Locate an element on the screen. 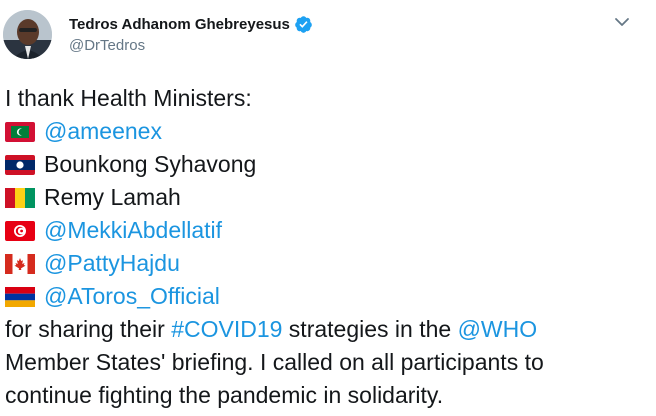 This screenshot has width=656, height=416. minister-mention: @AToros_Official is located at coordinates (132, 296).